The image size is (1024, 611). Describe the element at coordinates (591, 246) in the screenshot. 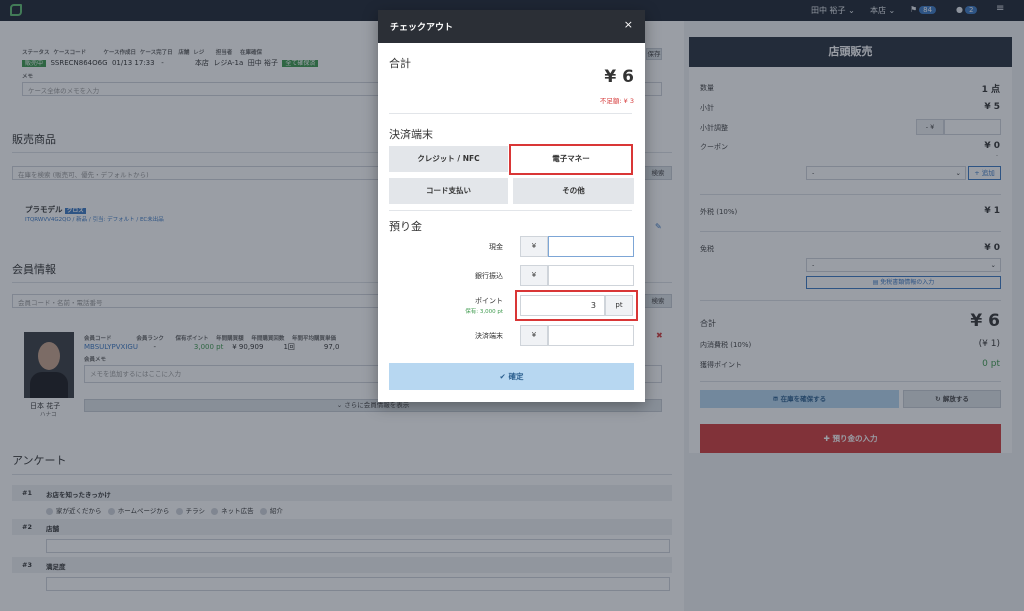

I see `cash-input` at that location.